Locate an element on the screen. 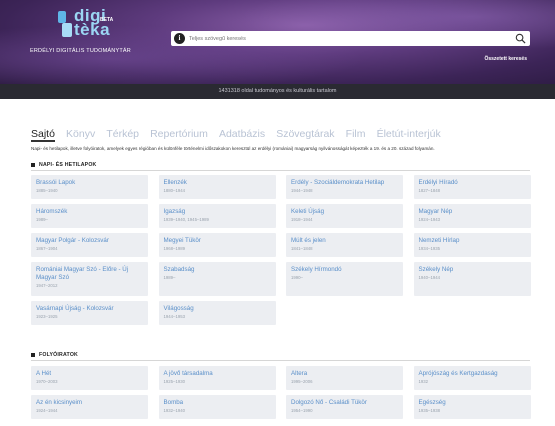  tab-konyv: Könyv is located at coordinates (80, 134).